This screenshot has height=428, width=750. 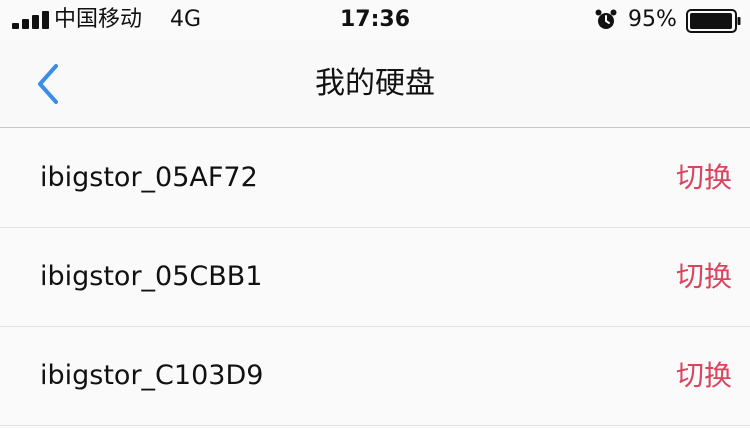 What do you see at coordinates (151, 276) in the screenshot?
I see `disk-name: ibigstor_05CBB1` at bounding box center [151, 276].